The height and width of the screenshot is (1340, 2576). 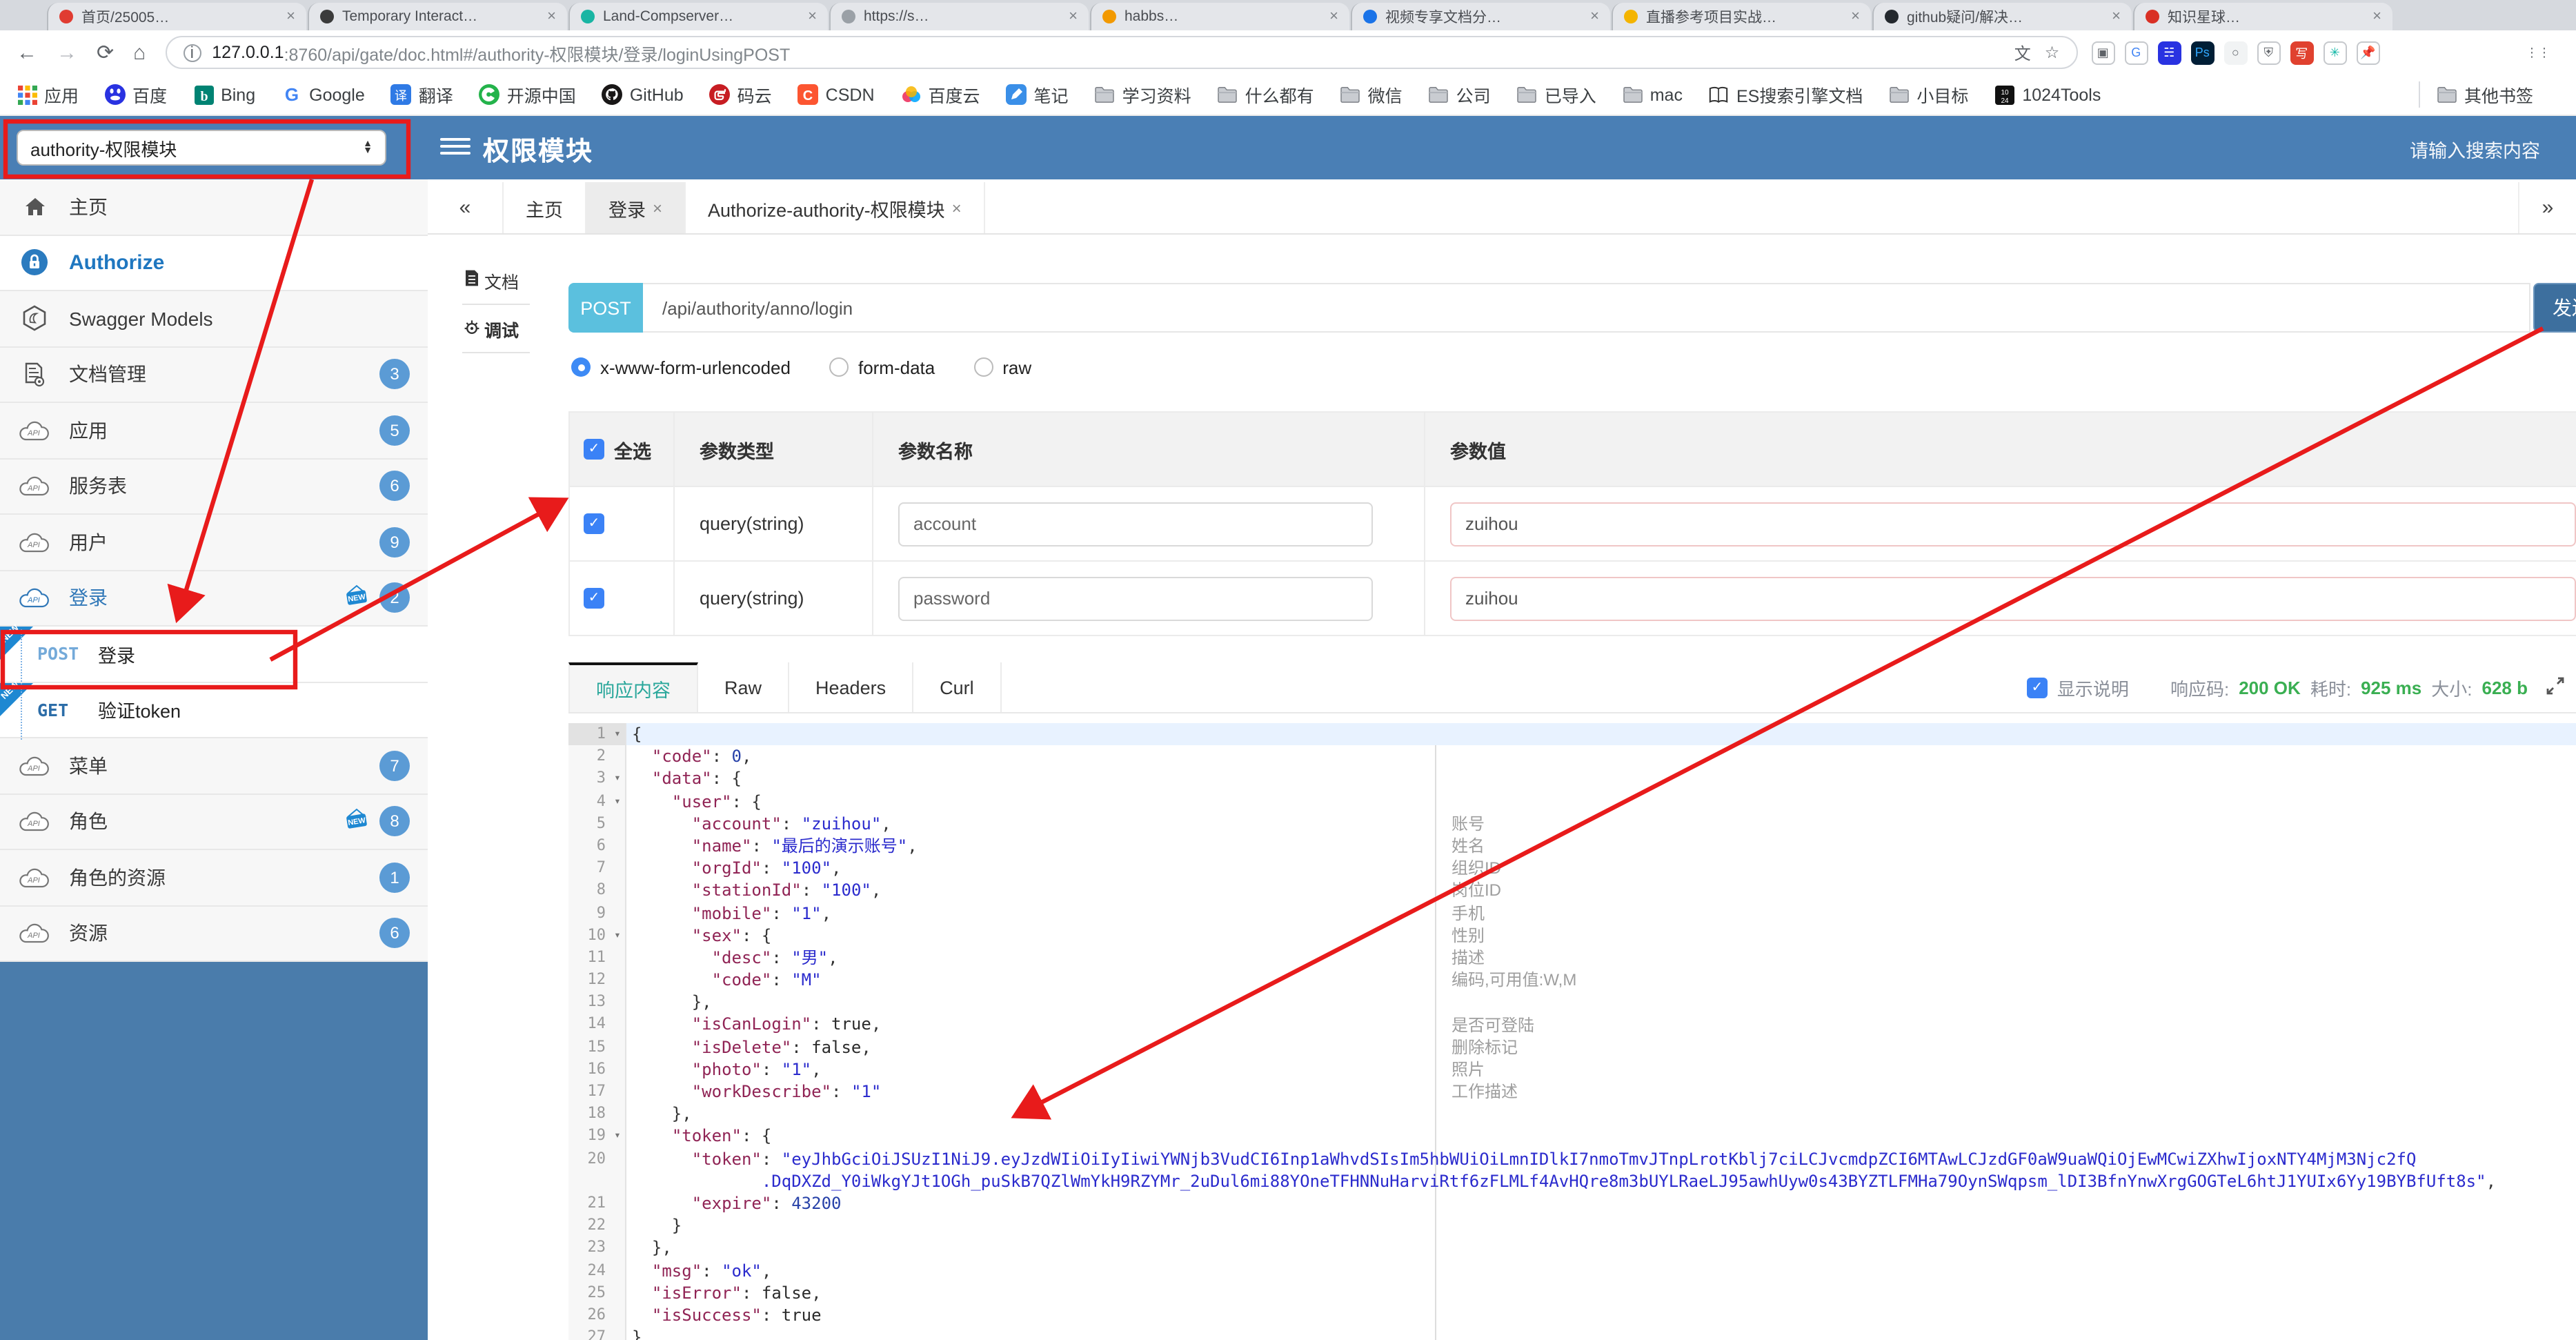 What do you see at coordinates (421, 94) in the screenshot?
I see `bookmark-item: 译翻译` at bounding box center [421, 94].